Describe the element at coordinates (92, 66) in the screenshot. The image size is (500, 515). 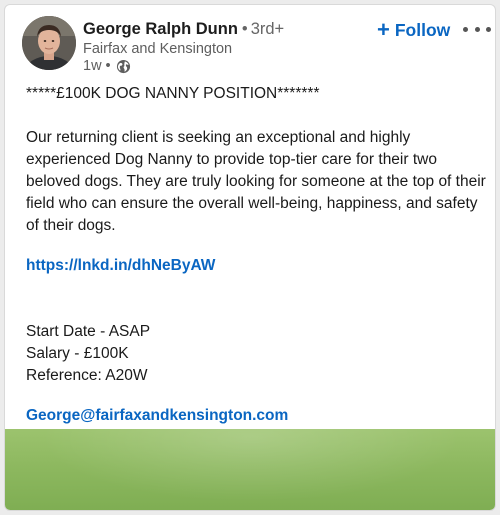
I see `post-time: 1w` at that location.